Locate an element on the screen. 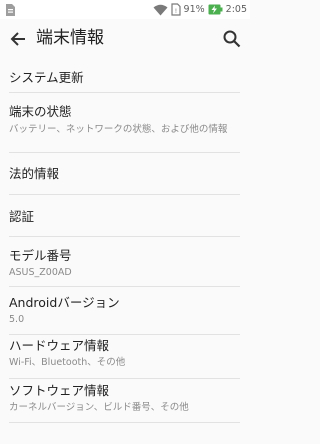  list-item-android-version: Androidバージョン 5.0 is located at coordinates (125, 311).